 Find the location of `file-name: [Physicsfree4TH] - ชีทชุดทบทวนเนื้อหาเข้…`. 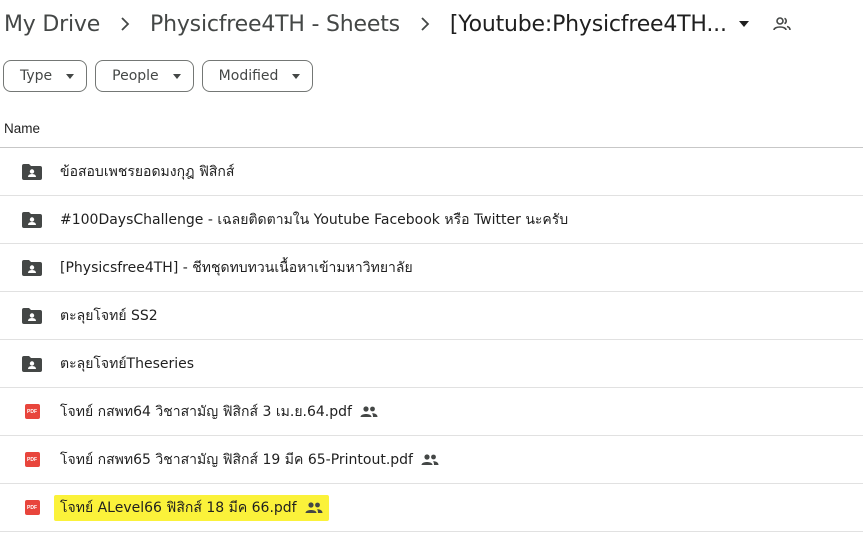

file-name: [Physicsfree4TH] - ชีทชุดทบทวนเนื้อหาเข้… is located at coordinates (236, 268).